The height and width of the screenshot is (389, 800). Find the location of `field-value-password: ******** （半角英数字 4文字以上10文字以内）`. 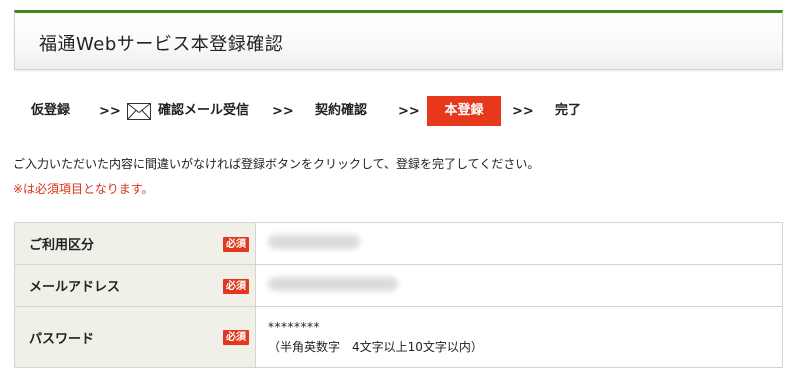

field-value-password: ******** （半角英数字 4文字以上10文字以内） is located at coordinates (519, 337).